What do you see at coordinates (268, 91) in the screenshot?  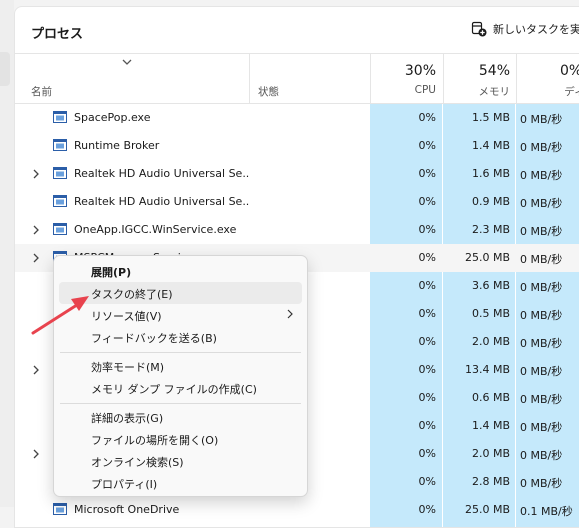 I see `column-header-status: 状態` at bounding box center [268, 91].